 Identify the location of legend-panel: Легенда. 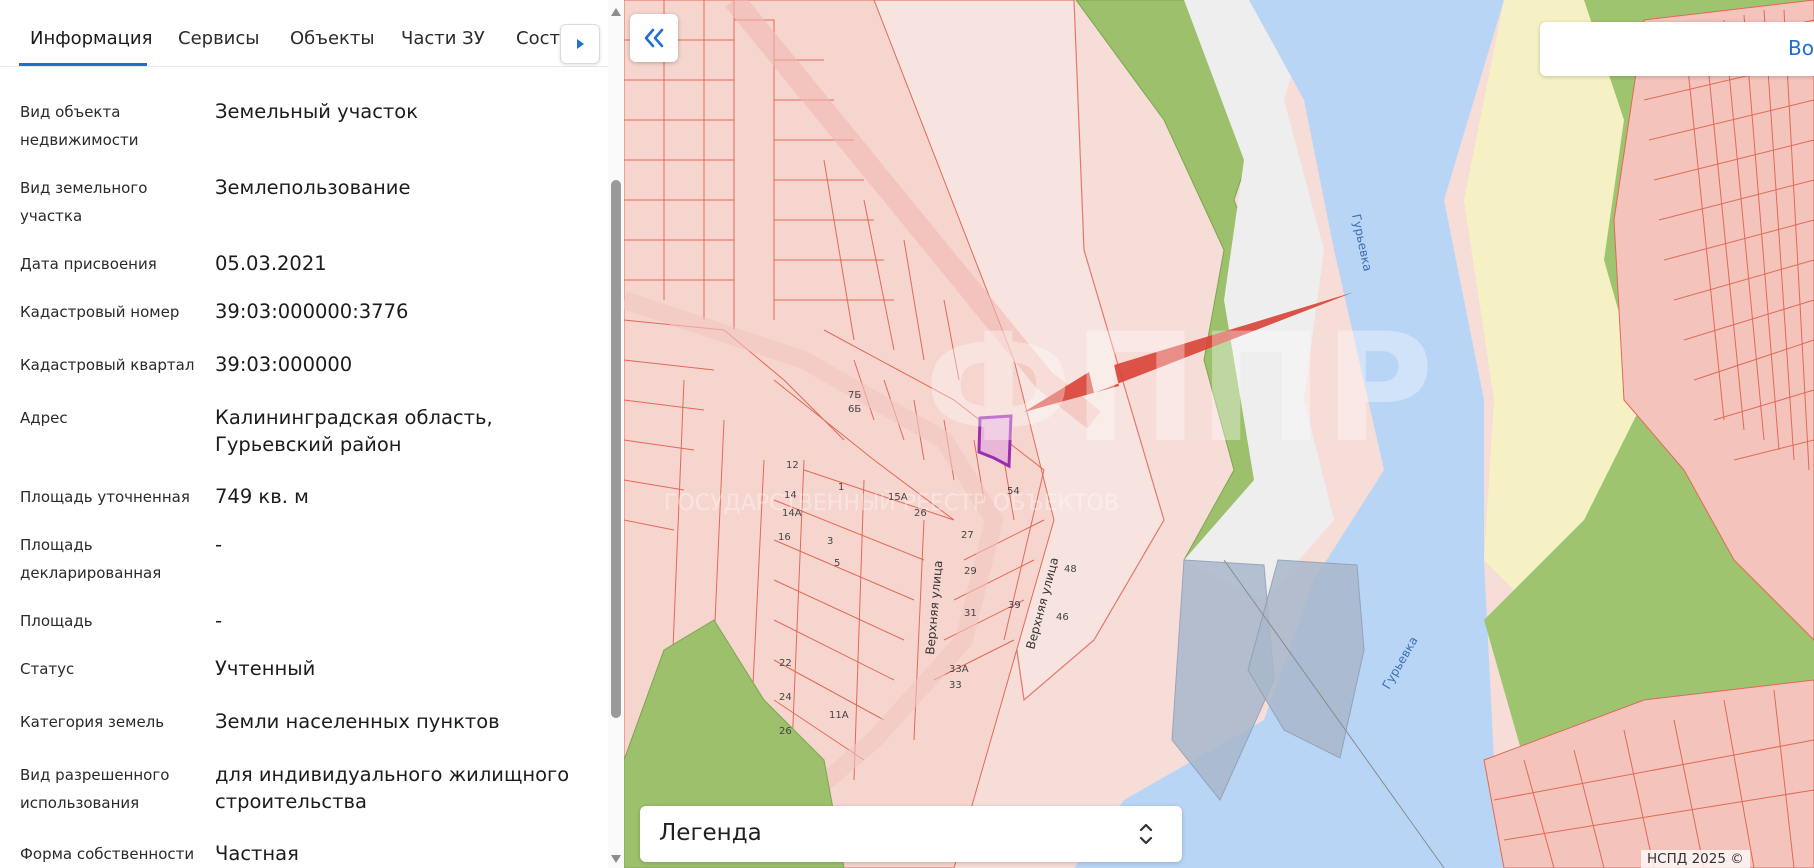
(911, 834).